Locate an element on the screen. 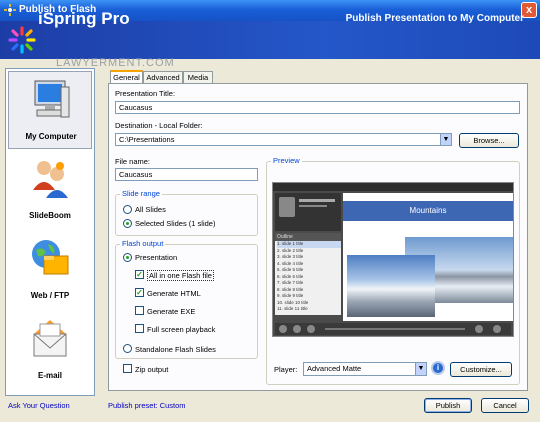 This screenshot has width=540, height=422. fullscreen-label: Full screen playback is located at coordinates (181, 329).